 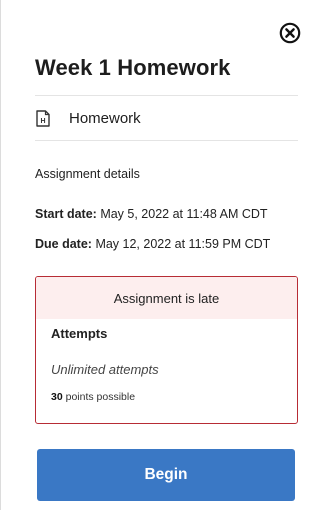 What do you see at coordinates (57, 397) in the screenshot?
I see `points-value: 30` at bounding box center [57, 397].